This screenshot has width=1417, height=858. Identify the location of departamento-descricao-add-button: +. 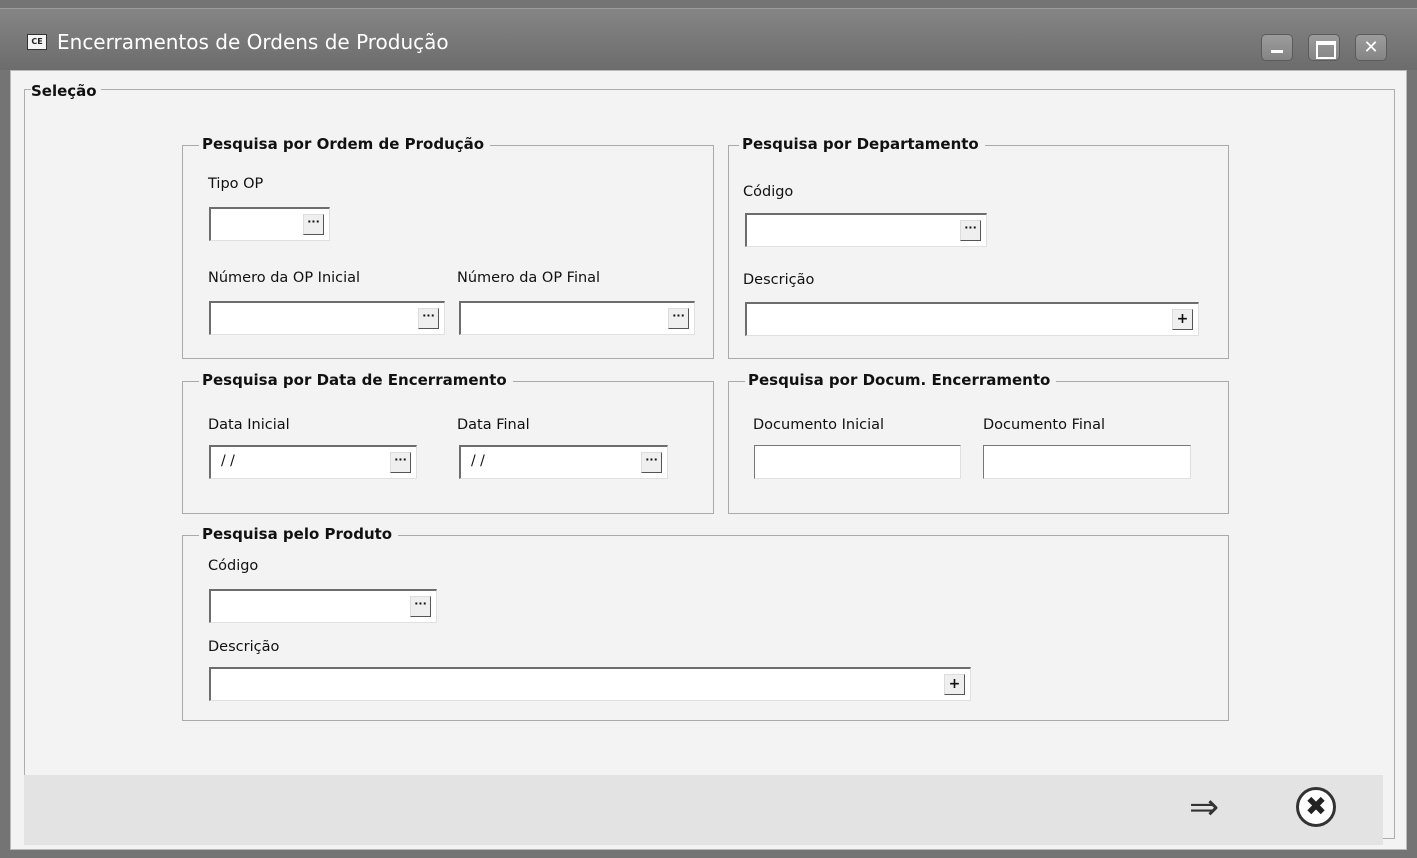
(1182, 319).